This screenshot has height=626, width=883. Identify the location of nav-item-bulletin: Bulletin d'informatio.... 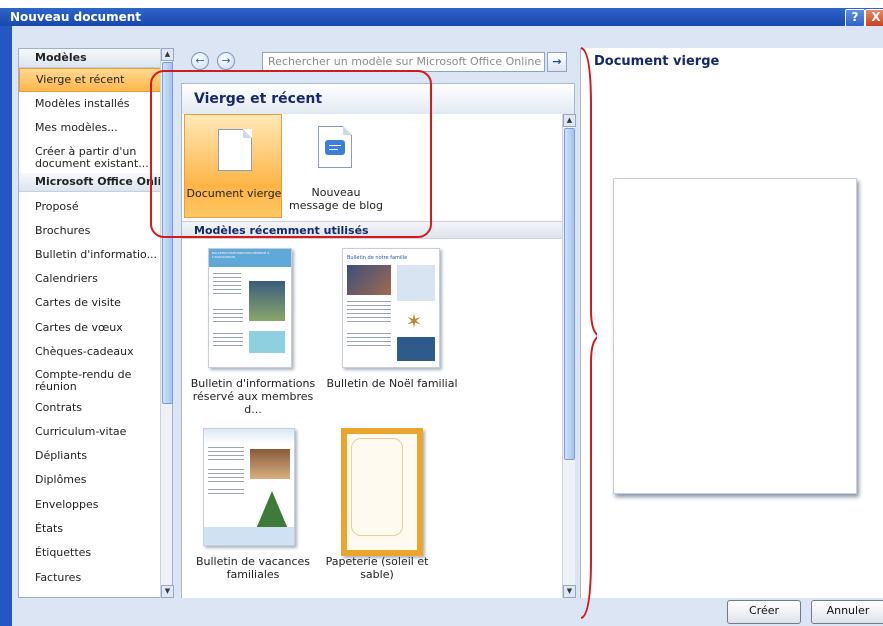
(95, 255).